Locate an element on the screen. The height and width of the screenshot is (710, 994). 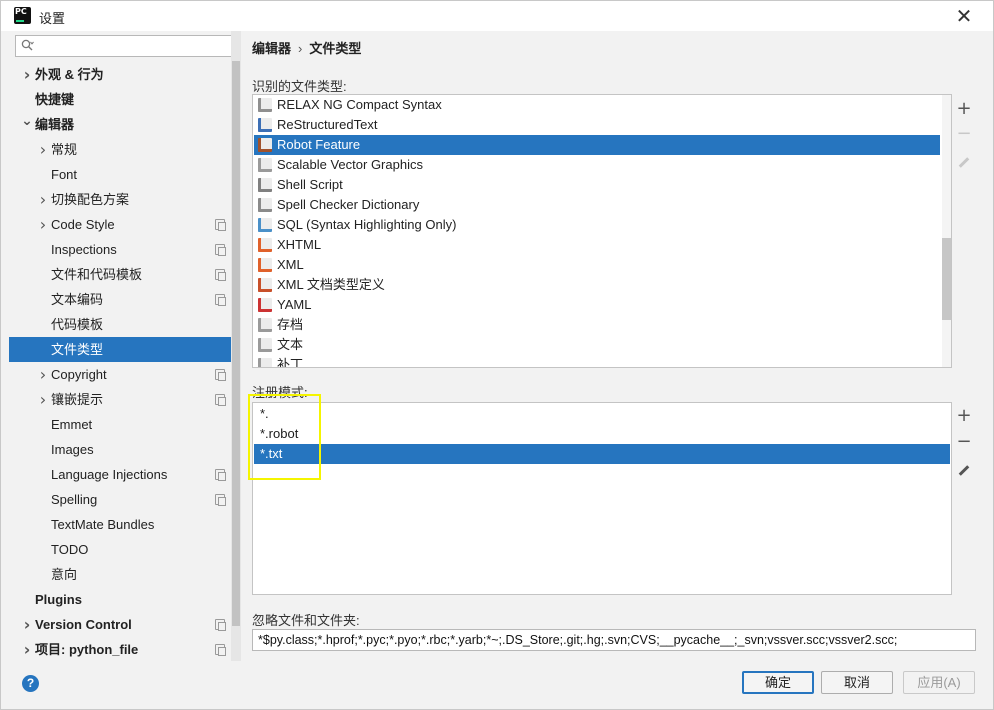
yaml-file-icon is located at coordinates (265, 305).